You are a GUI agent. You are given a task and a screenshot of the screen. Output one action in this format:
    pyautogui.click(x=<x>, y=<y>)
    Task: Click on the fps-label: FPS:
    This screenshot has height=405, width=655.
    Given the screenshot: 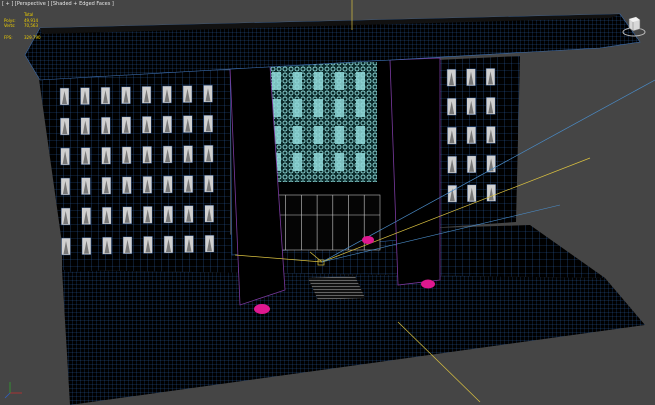 What is the action you would take?
    pyautogui.click(x=8, y=37)
    